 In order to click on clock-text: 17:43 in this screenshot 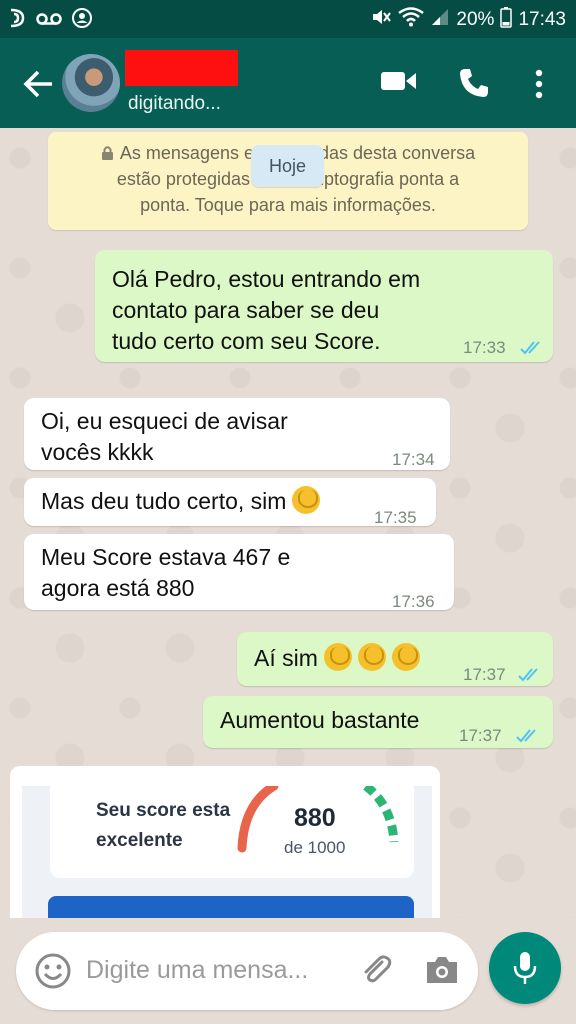, I will do `click(542, 19)`.